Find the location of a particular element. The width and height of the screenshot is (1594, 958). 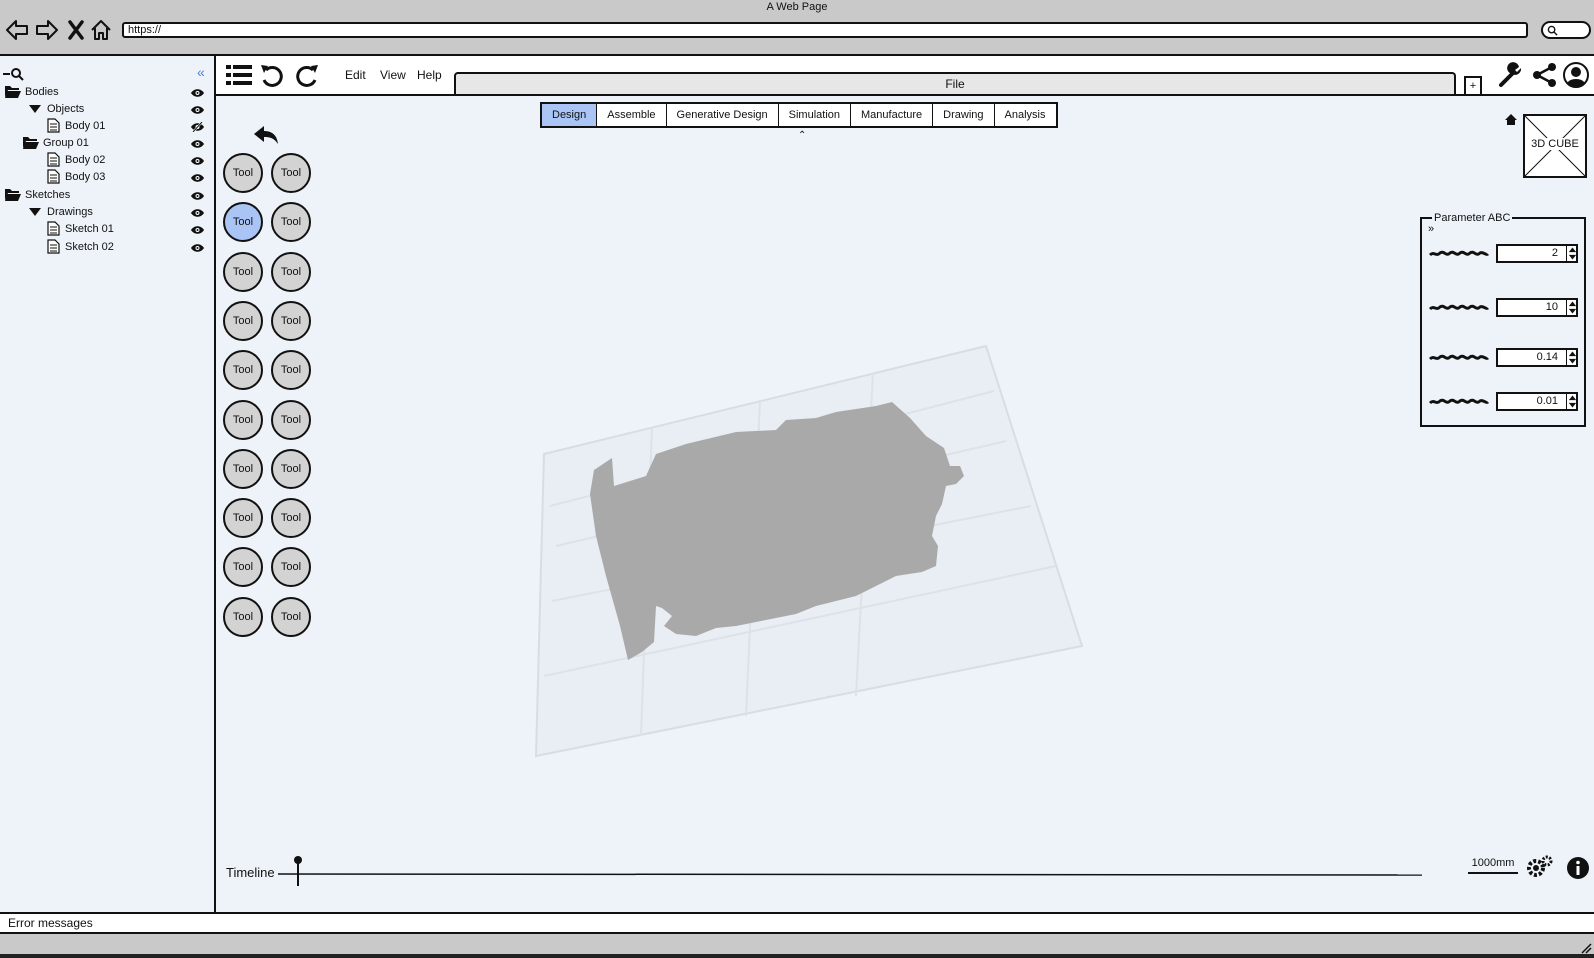

redo-icon is located at coordinates (307, 75).